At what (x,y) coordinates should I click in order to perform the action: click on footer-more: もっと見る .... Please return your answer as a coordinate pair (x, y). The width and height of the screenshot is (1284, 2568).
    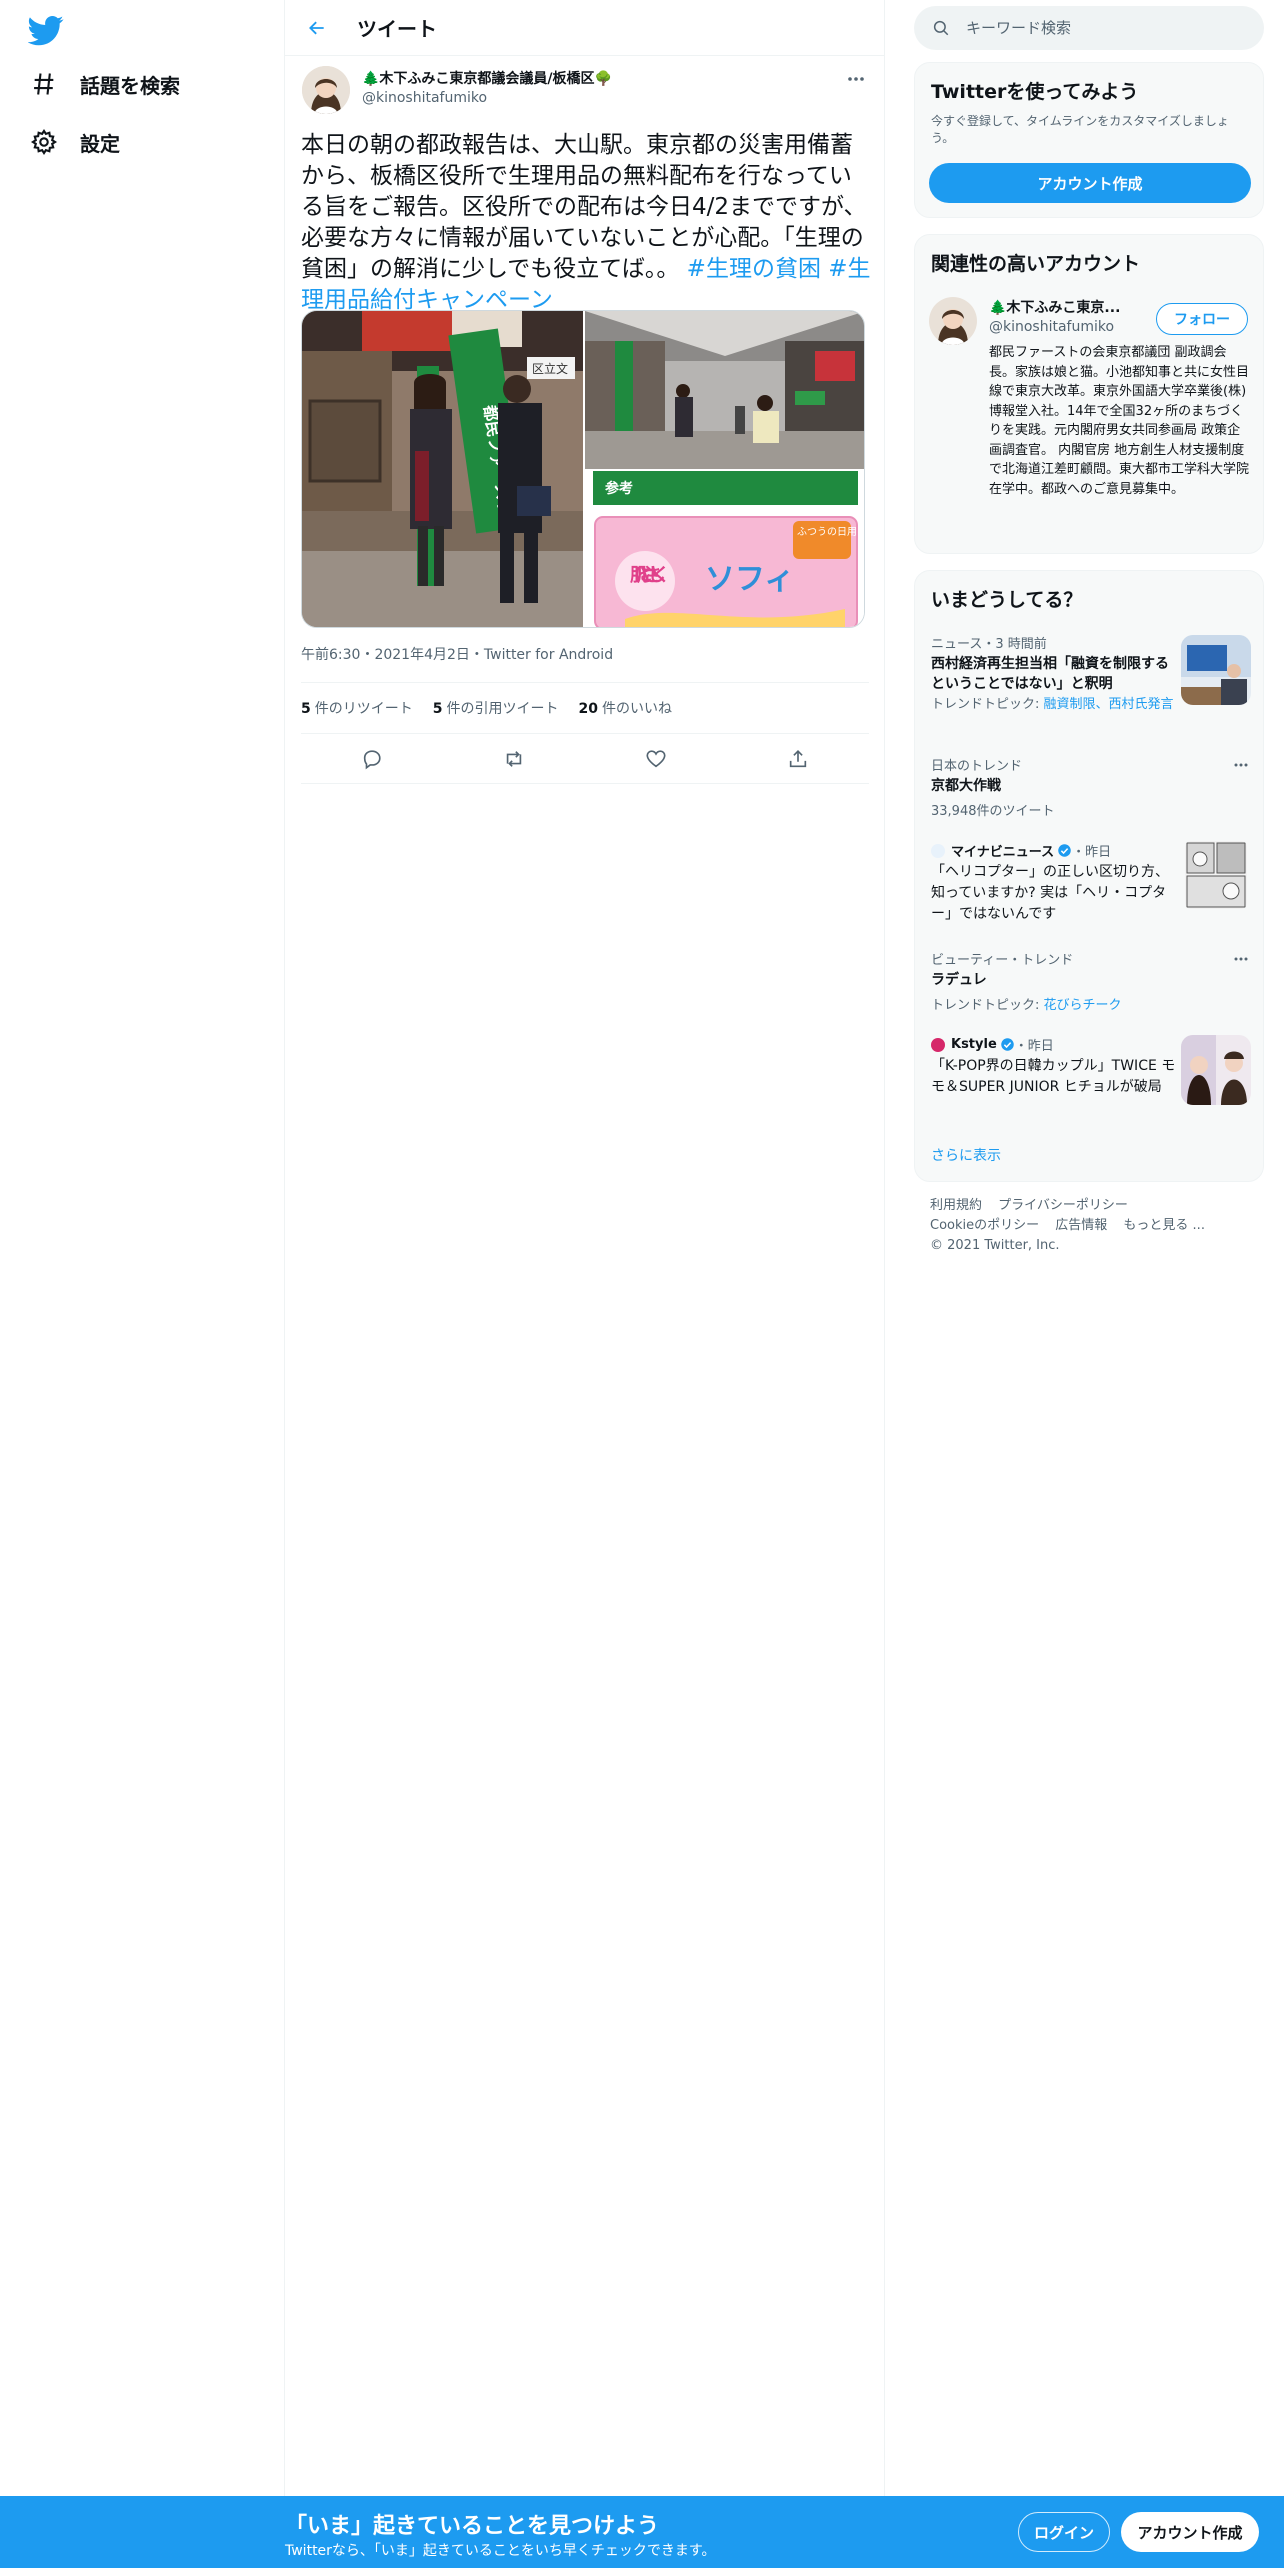
    Looking at the image, I should click on (1164, 1225).